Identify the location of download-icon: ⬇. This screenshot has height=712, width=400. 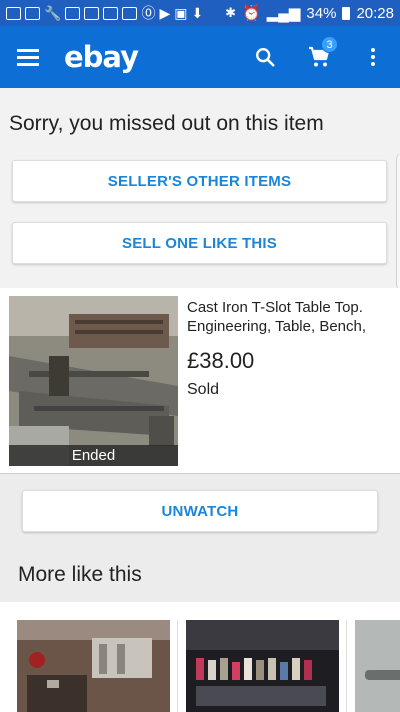
(197, 12).